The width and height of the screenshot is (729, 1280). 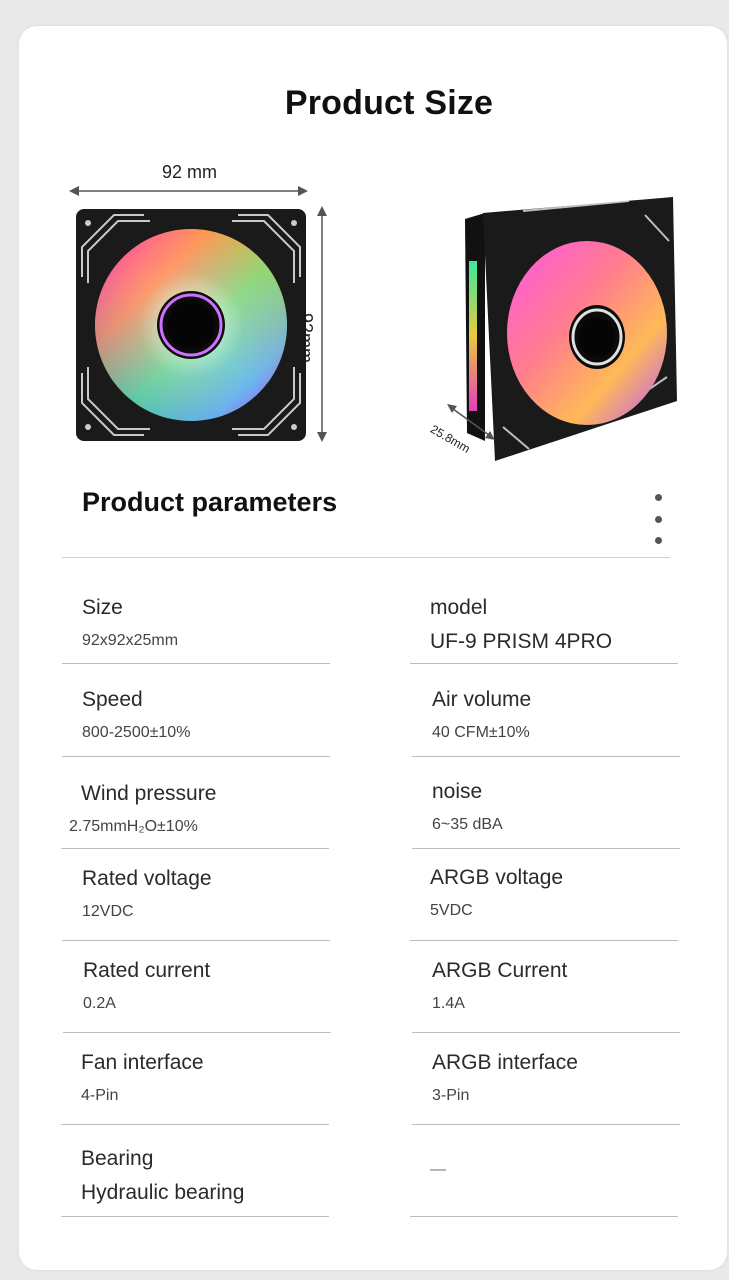 What do you see at coordinates (389, 103) in the screenshot?
I see `product-size-title: Product Size` at bounding box center [389, 103].